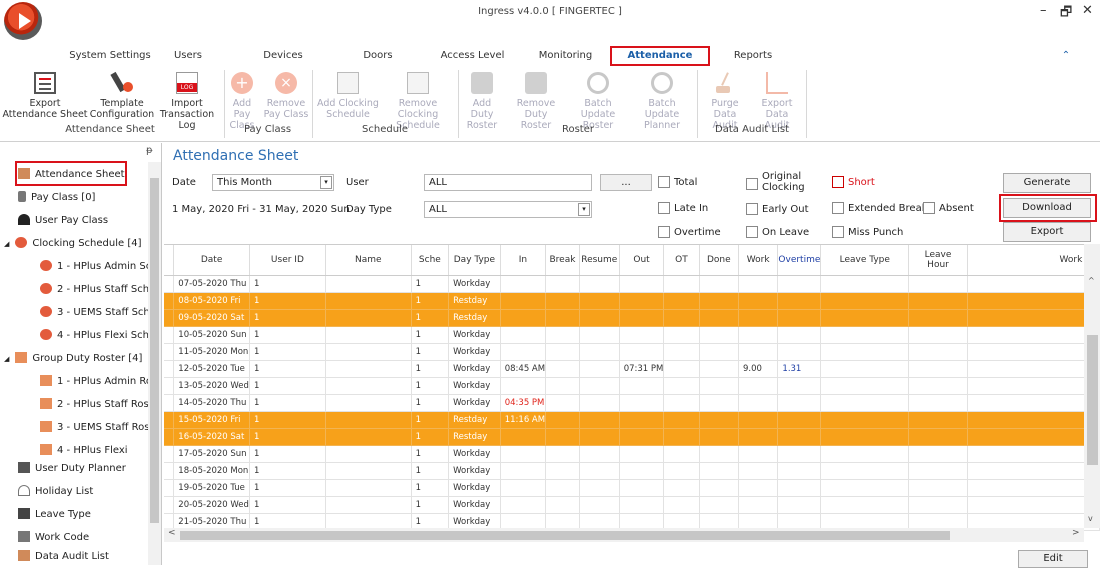 The width and height of the screenshot is (1100, 568). Describe the element at coordinates (758, 260) in the screenshot. I see `column-header: Work` at that location.